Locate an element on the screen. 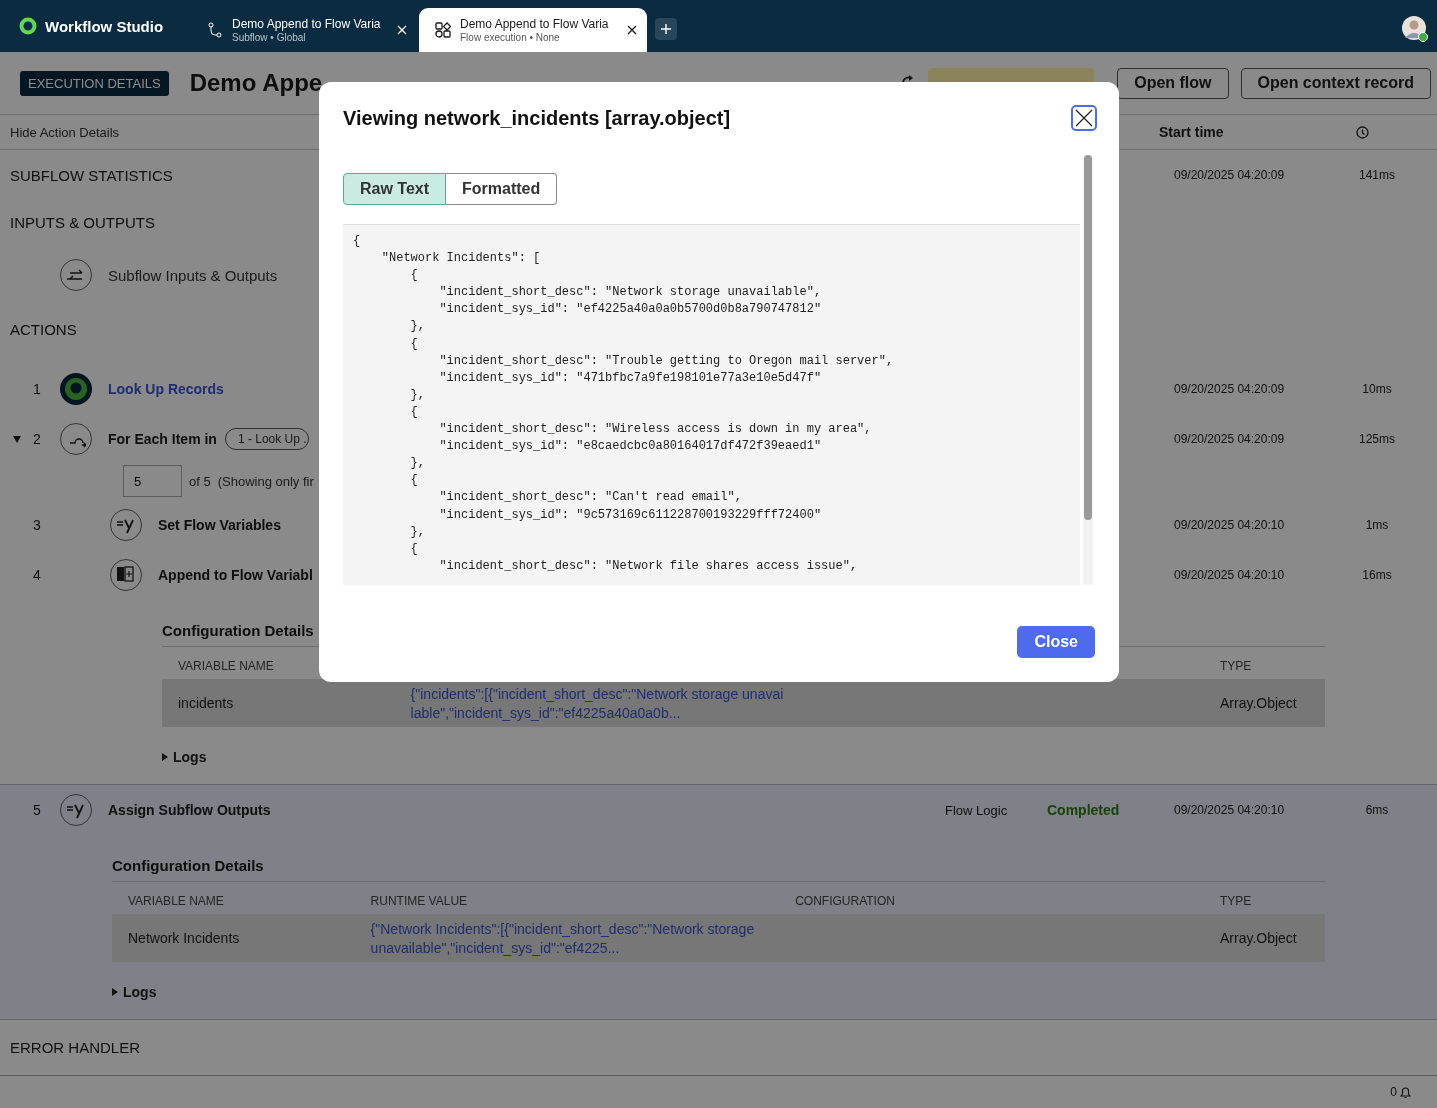 The width and height of the screenshot is (1437, 1108). tab: Demo Append to Flow Varia Flow execution • None is located at coordinates (533, 30).